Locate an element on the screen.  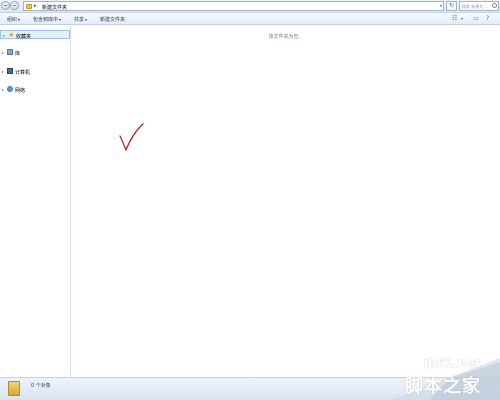
organize-label: 组织 is located at coordinates (12, 20).